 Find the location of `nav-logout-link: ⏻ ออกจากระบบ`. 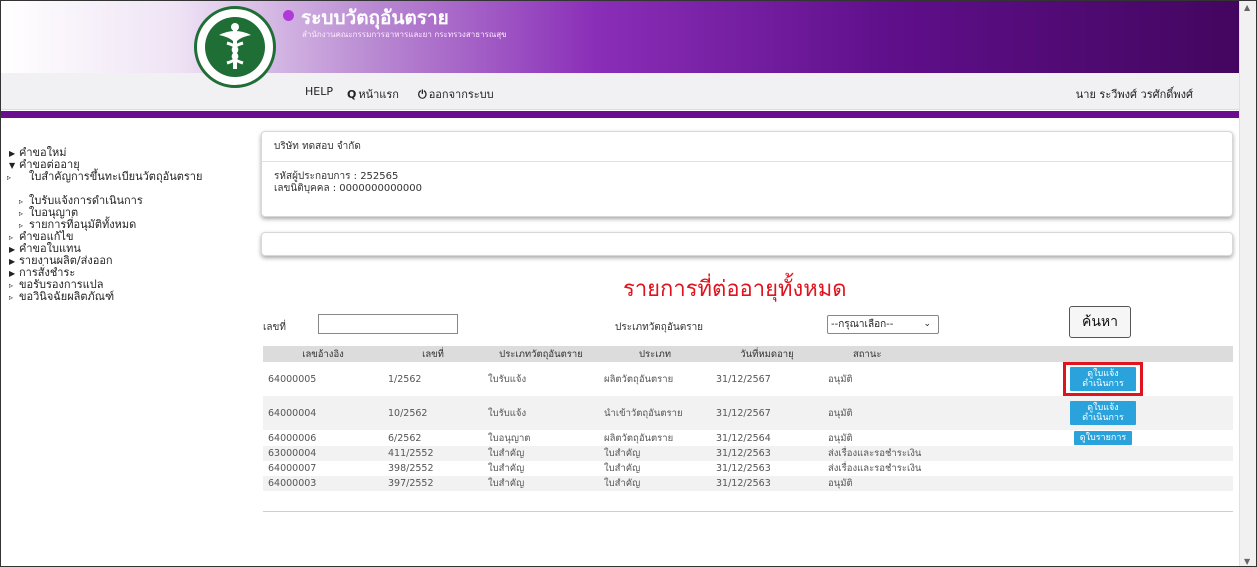

nav-logout-link: ⏻ ออกจากระบบ is located at coordinates (456, 94).